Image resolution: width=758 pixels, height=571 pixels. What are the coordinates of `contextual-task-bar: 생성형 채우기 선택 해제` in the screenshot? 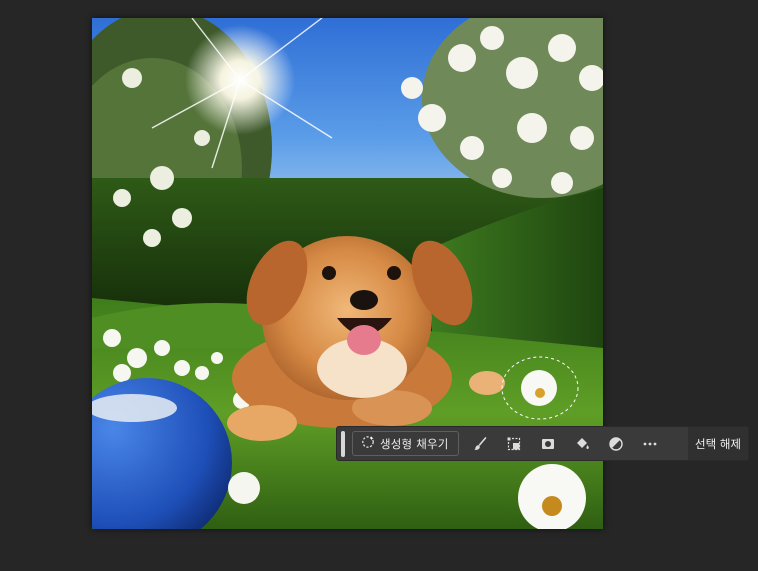 It's located at (542, 443).